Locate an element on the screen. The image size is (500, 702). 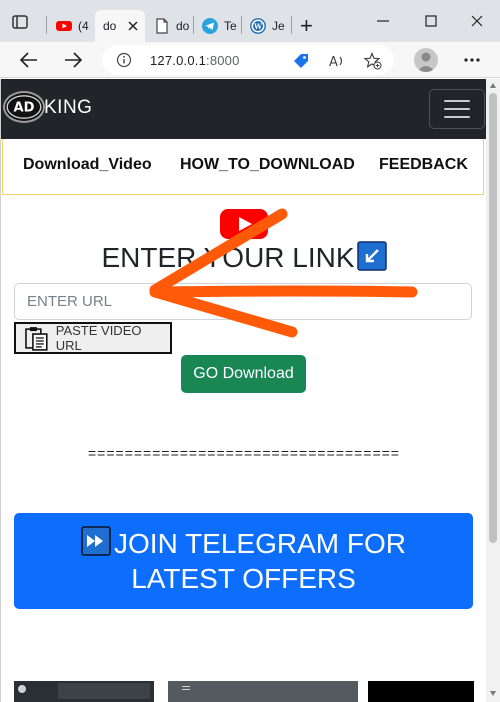
coupon-tag-icon is located at coordinates (301, 61).